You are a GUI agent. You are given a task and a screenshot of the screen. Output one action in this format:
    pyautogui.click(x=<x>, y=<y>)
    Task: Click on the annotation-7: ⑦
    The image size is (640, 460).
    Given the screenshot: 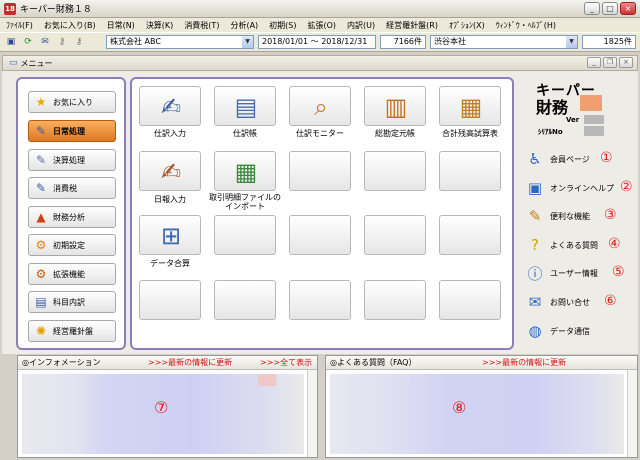 What is the action you would take?
    pyautogui.click(x=161, y=407)
    